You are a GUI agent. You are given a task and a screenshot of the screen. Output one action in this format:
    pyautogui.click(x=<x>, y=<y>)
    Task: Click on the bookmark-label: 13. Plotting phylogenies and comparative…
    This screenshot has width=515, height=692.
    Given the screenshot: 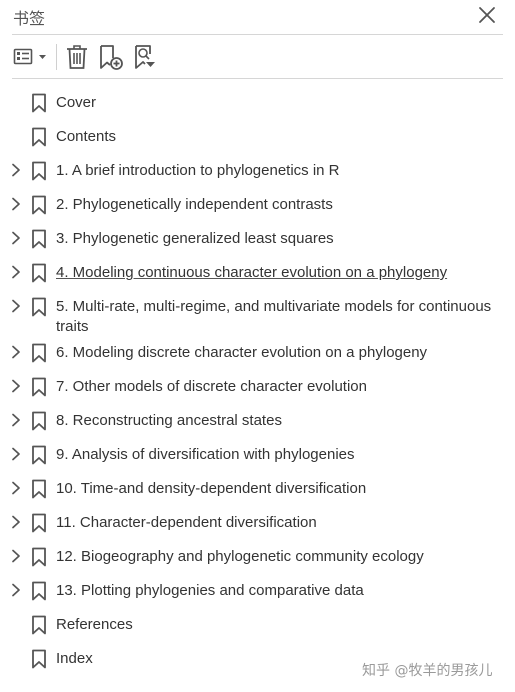 What is the action you would take?
    pyautogui.click(x=210, y=590)
    